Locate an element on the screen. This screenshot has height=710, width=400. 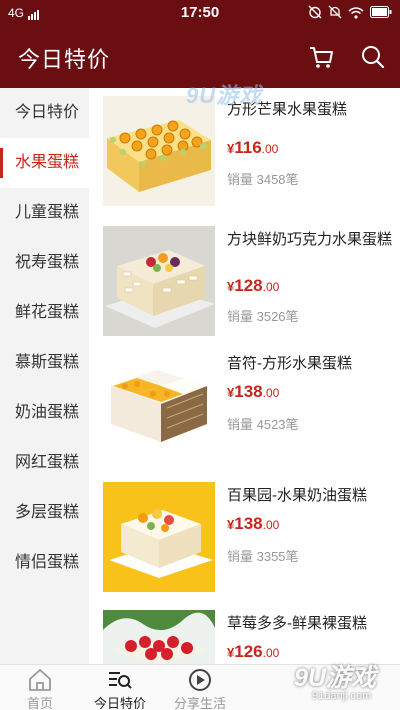
sidebar-item-kids-cake: 儿童蛋糕 is located at coordinates (44, 213).